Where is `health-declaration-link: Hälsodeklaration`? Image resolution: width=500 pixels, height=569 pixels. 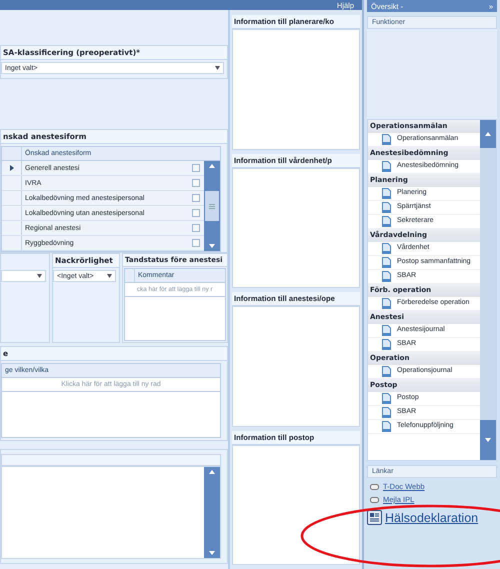
health-declaration-link: Hälsodeklaration is located at coordinates (432, 517).